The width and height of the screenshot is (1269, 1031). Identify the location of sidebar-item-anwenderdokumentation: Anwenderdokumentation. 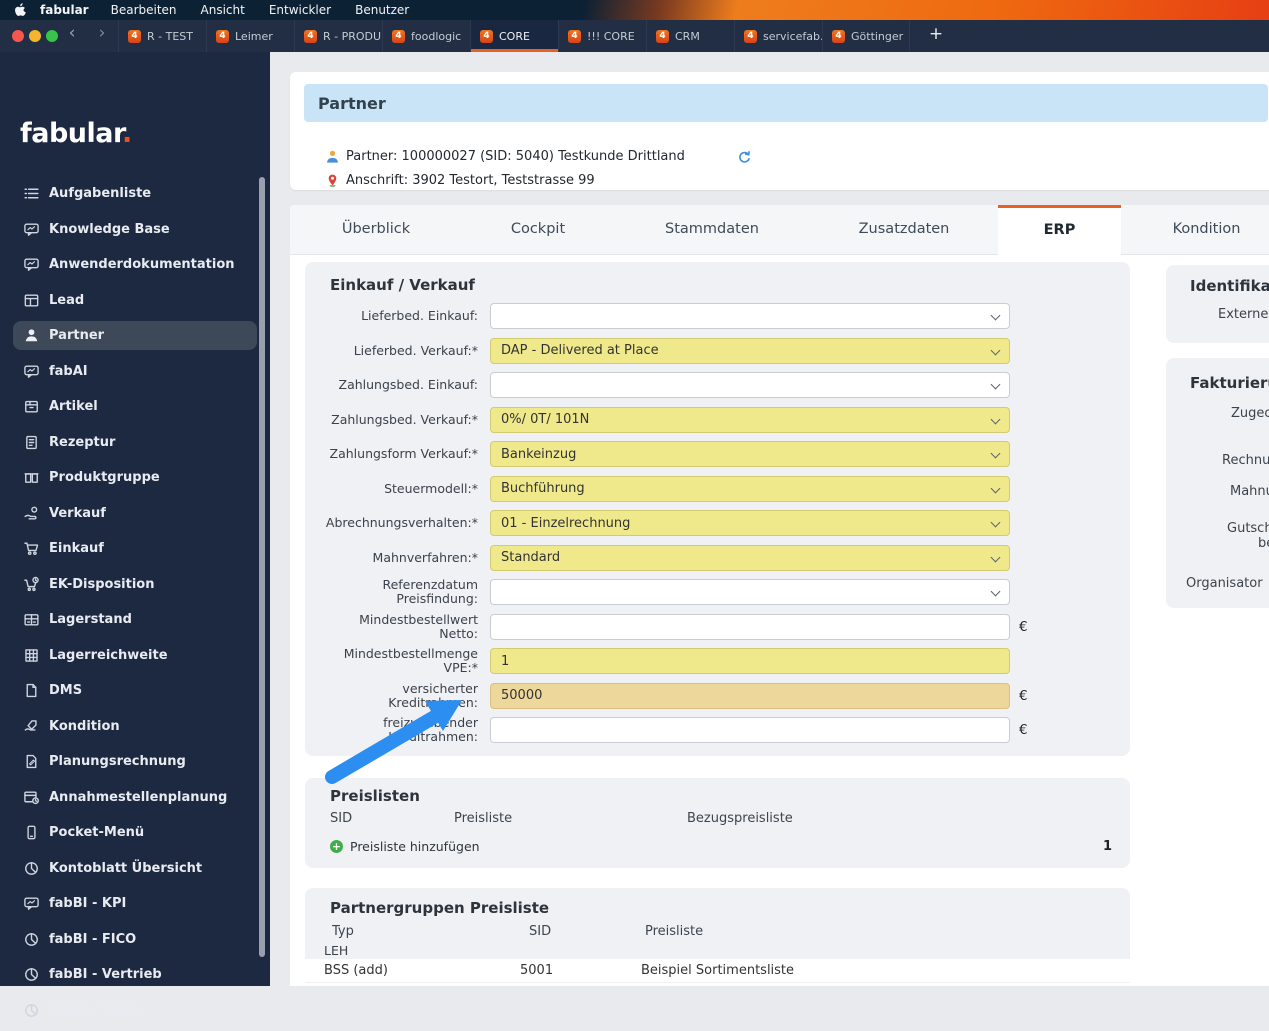
(135, 264).